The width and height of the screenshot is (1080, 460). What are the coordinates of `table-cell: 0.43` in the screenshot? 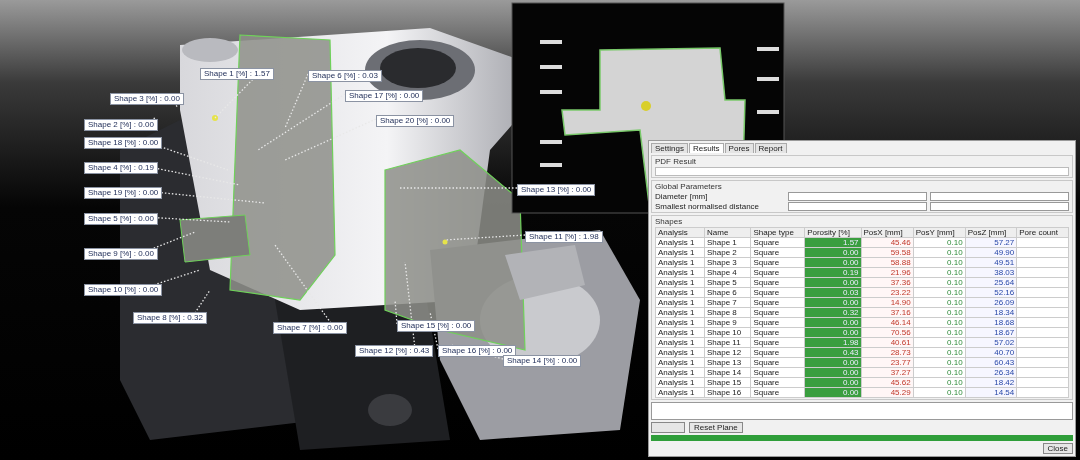 It's located at (833, 352).